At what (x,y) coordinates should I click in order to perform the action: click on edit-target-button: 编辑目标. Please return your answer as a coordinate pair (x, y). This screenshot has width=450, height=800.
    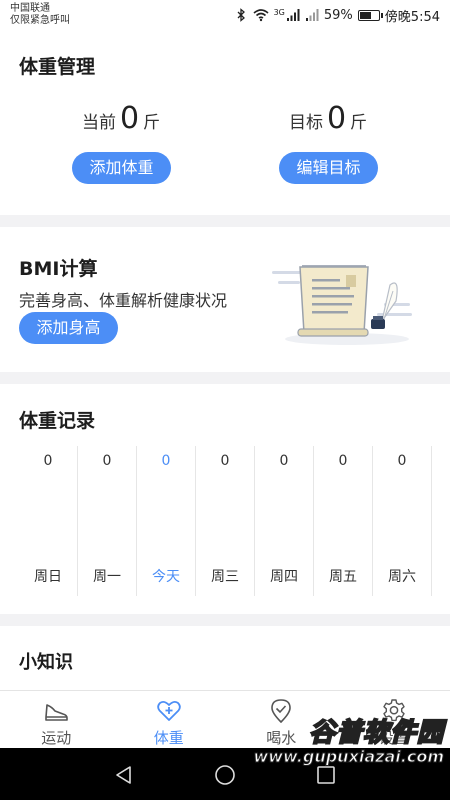
    Looking at the image, I should click on (328, 168).